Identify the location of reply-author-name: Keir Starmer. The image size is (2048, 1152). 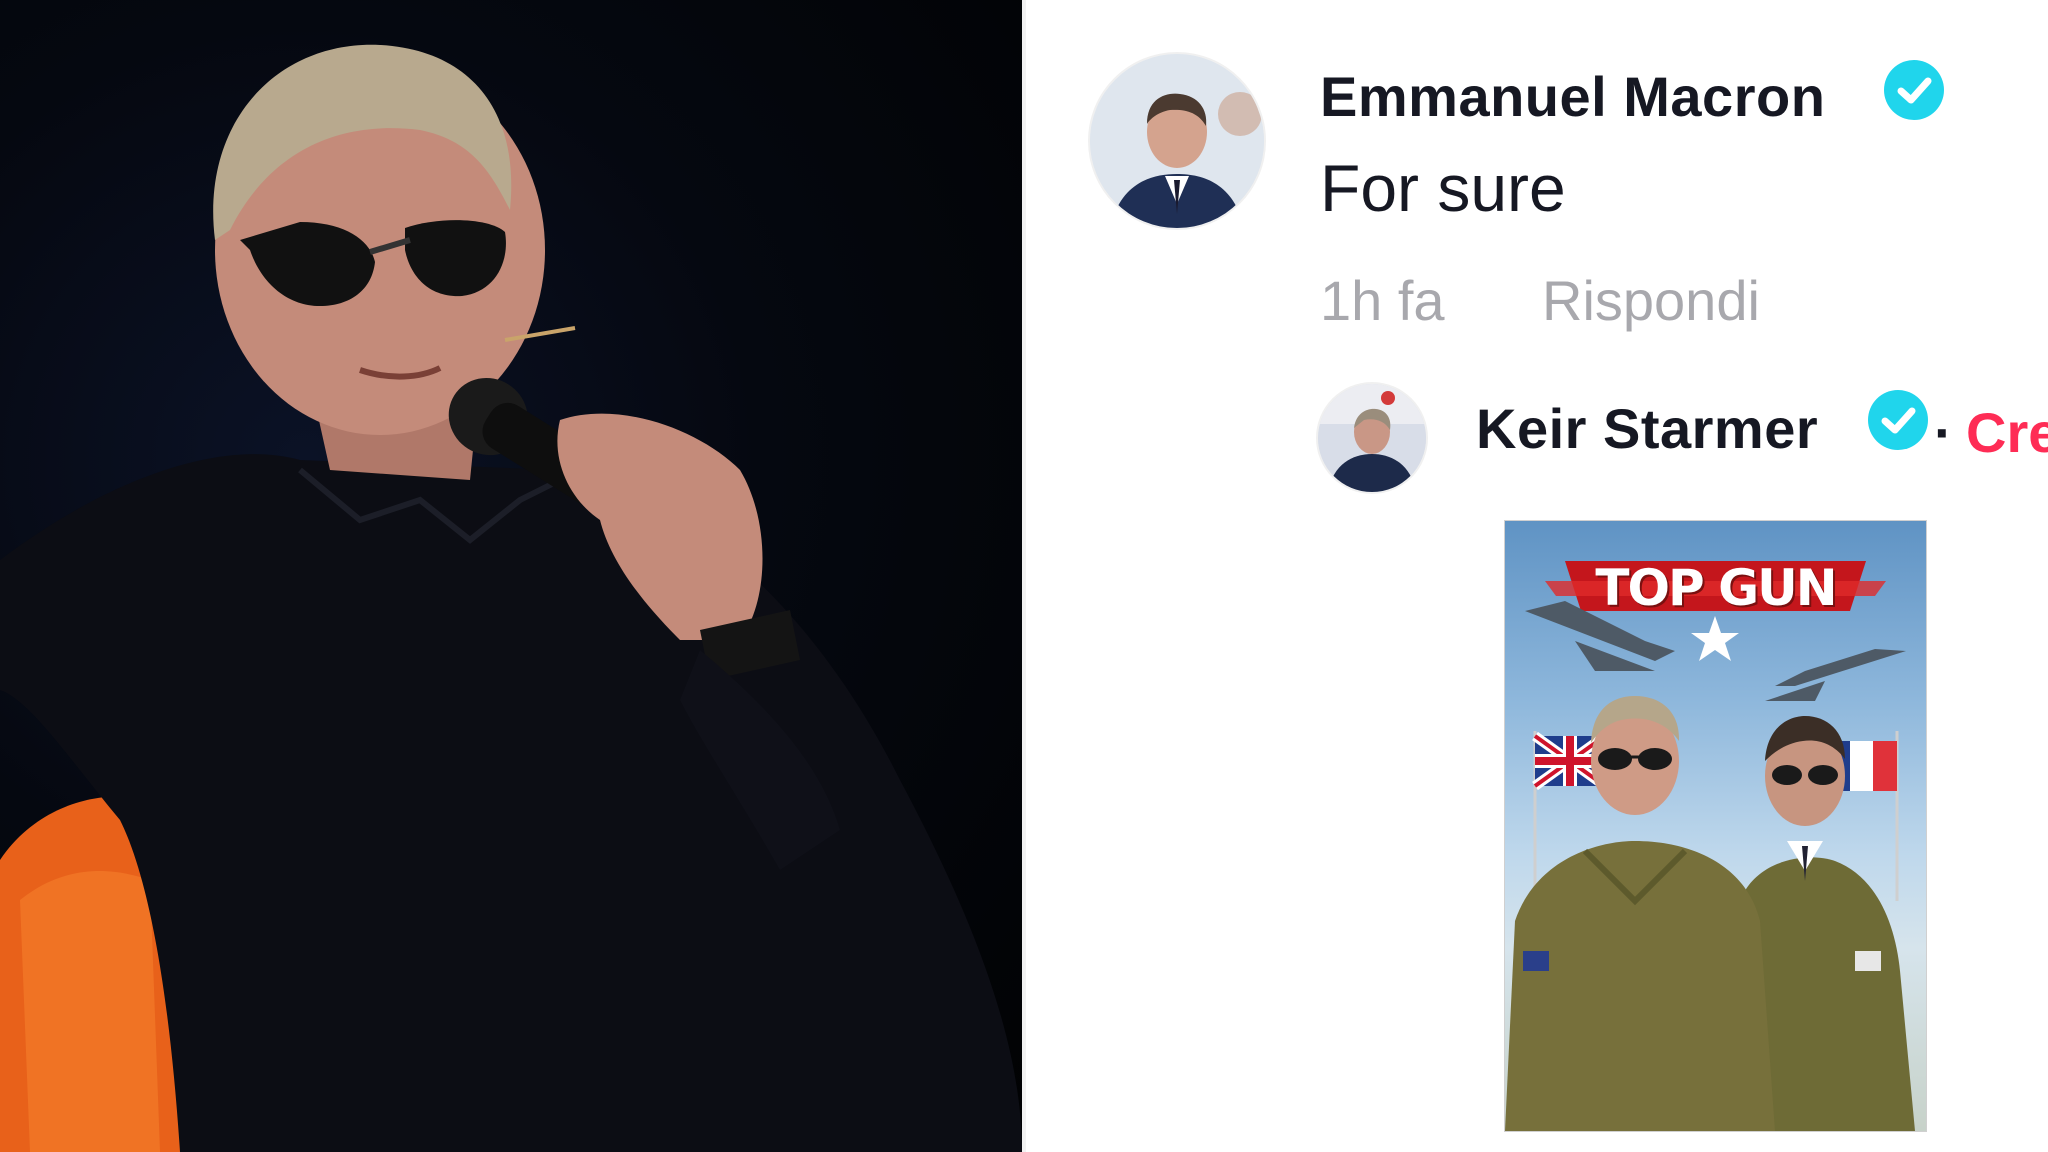
(1647, 428).